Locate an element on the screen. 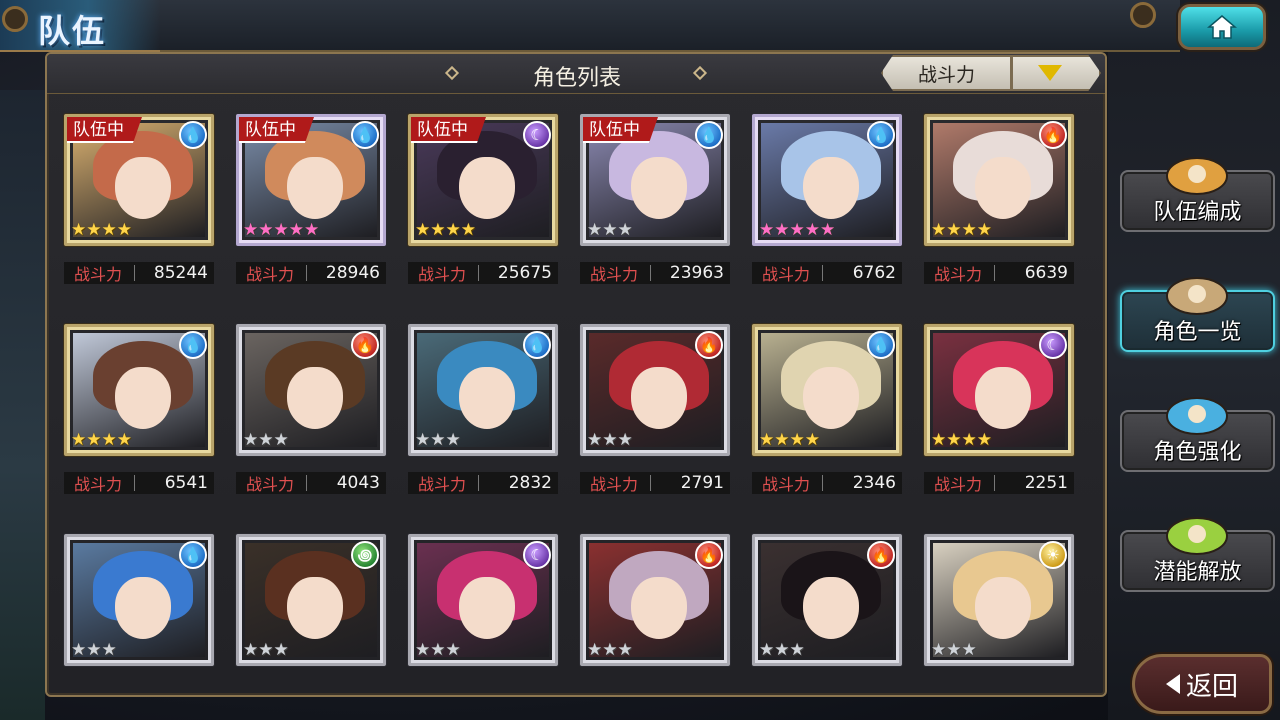  character-portrait: 队伍中 ☾ ★ ★ ★ ★ is located at coordinates (483, 180).